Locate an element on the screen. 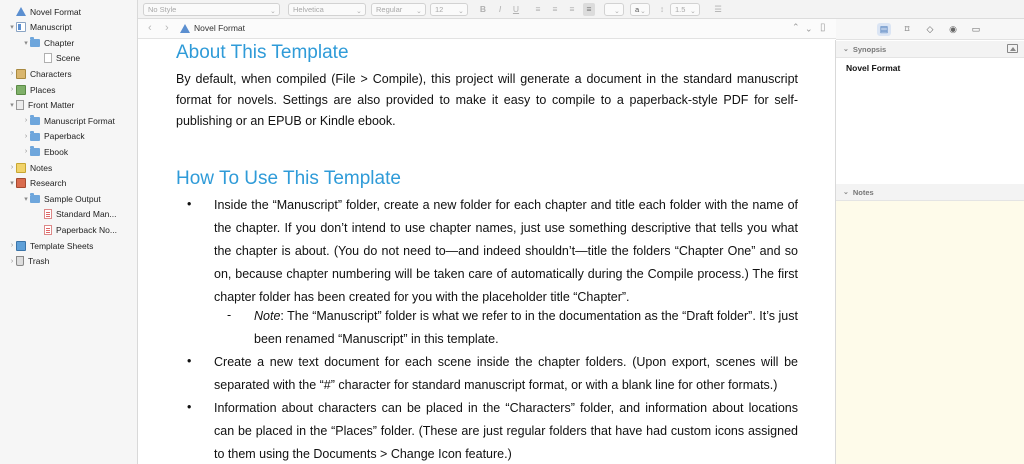  underline-button: U is located at coordinates (516, 9).